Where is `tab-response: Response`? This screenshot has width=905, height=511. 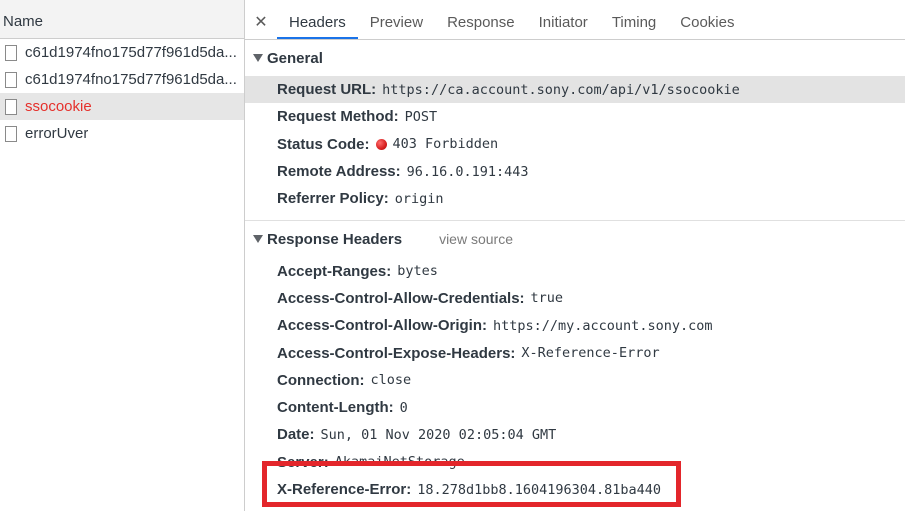
tab-response: Response is located at coordinates (481, 20).